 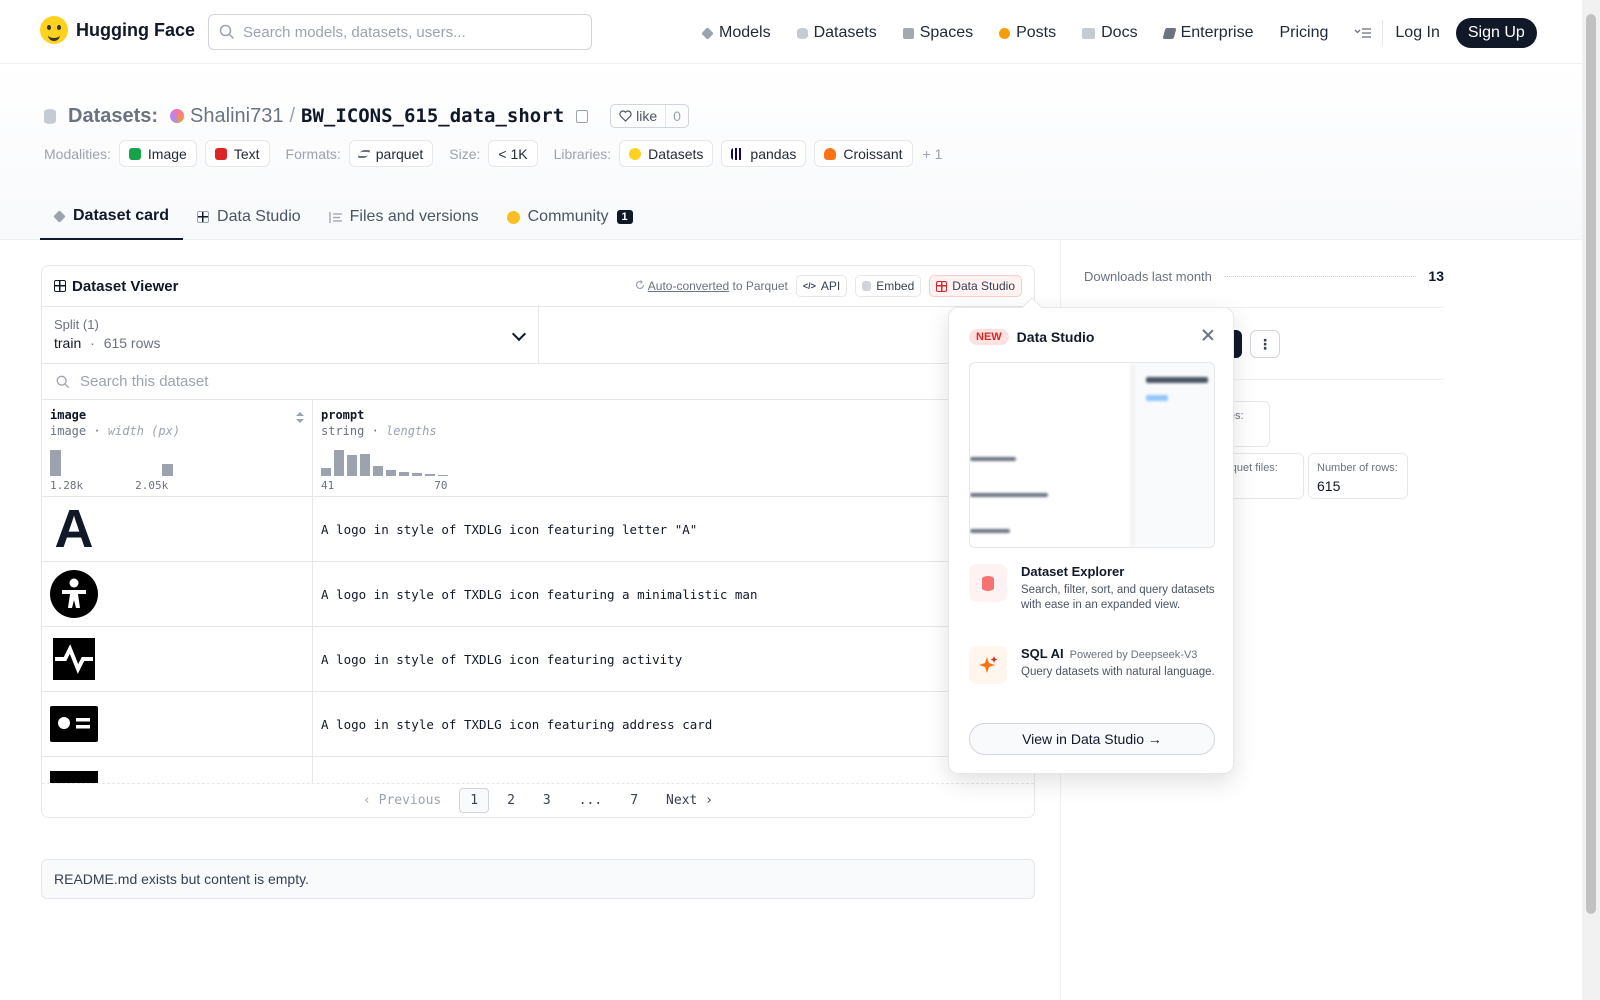 I want to click on tab-data-studio-label: Data Studio, so click(x=259, y=216).